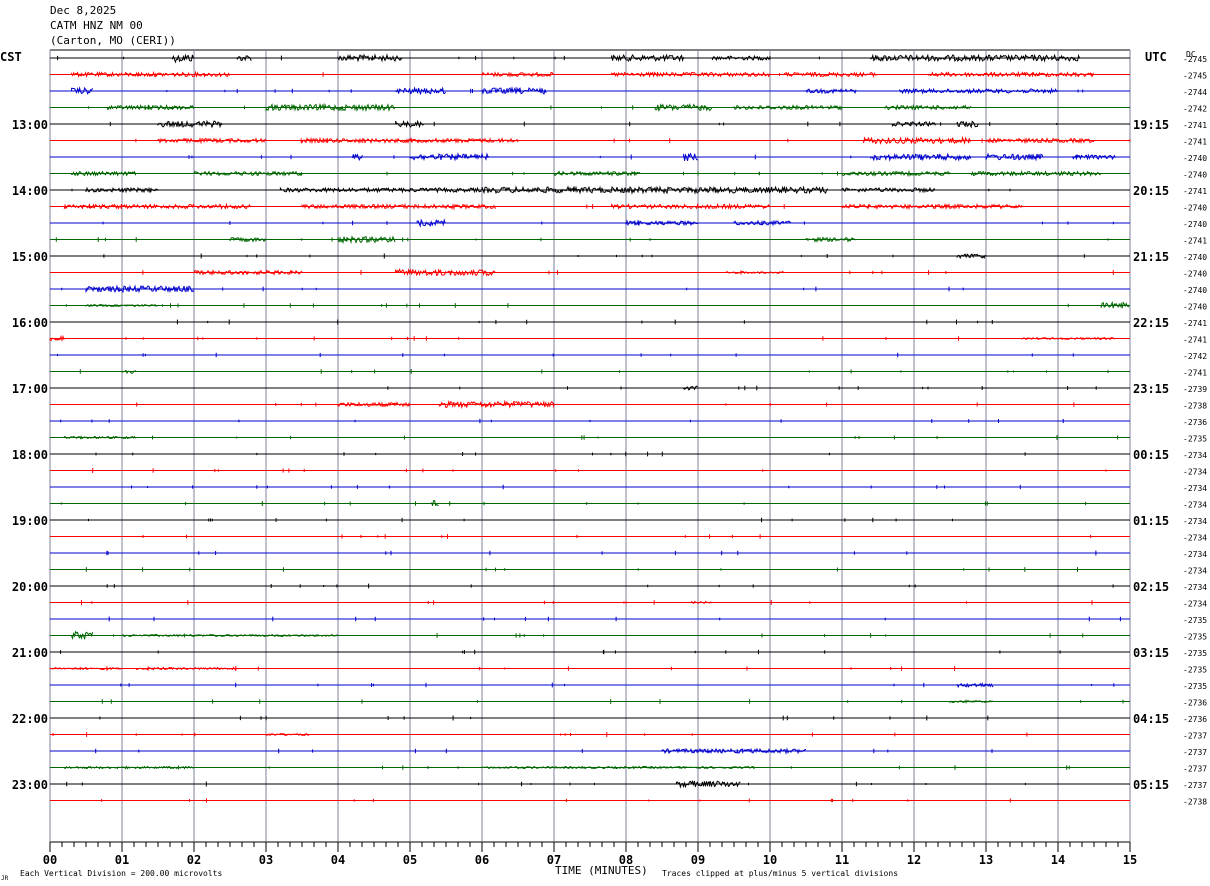  Describe the element at coordinates (30, 323) in the screenshot. I see `cst-hour-label: 16:00` at that location.